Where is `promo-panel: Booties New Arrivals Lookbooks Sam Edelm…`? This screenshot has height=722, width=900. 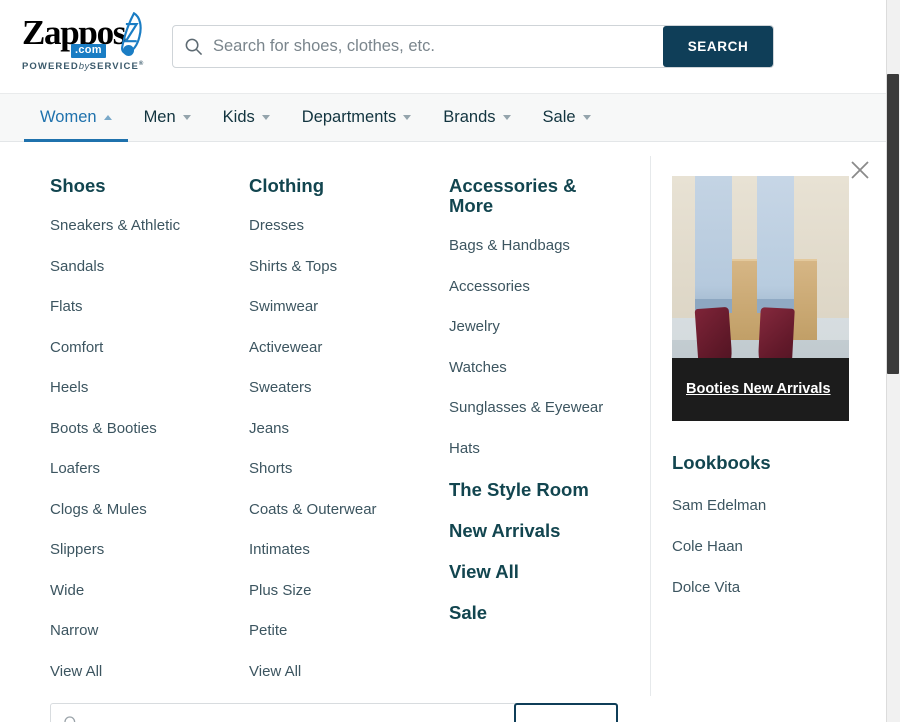 promo-panel: Booties New Arrivals Lookbooks Sam Edelm… is located at coordinates (761, 386).